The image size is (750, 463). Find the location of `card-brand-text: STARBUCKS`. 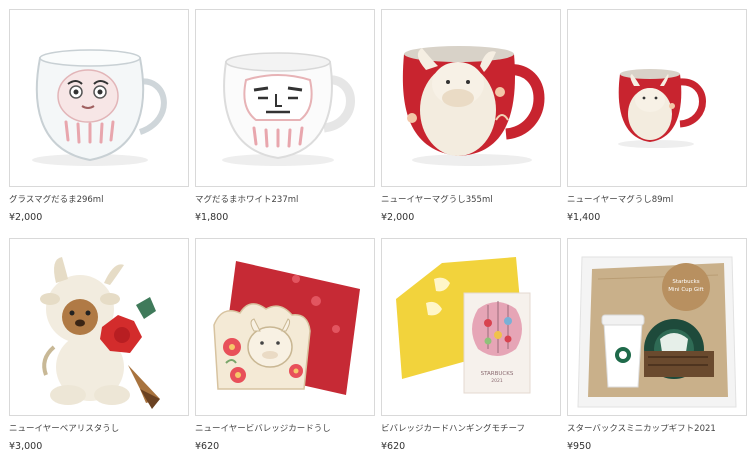

card-brand-text: STARBUCKS is located at coordinates (497, 374).